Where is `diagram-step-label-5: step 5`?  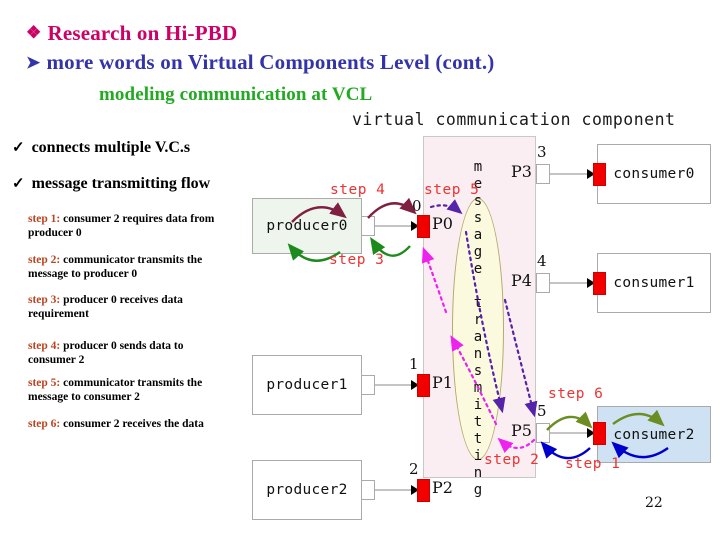
diagram-step-label-5: step 5 is located at coordinates (452, 190).